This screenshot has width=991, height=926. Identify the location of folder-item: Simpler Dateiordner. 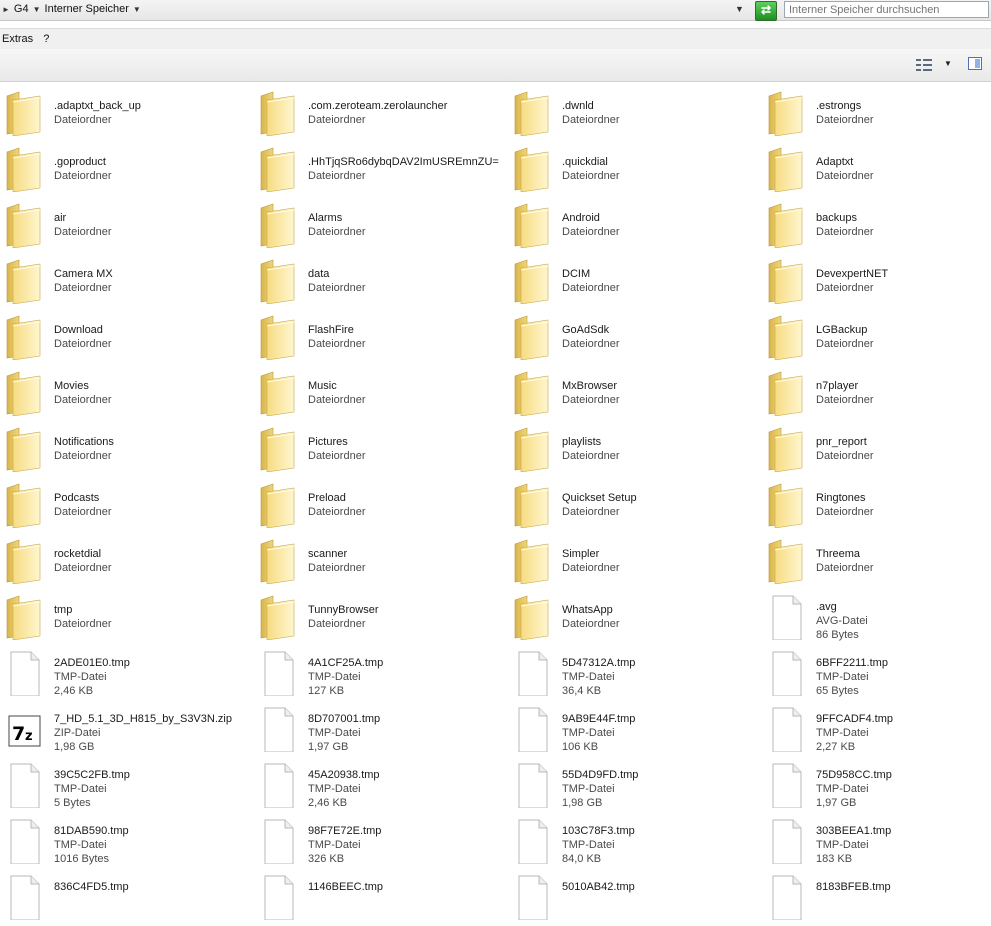
(635, 562).